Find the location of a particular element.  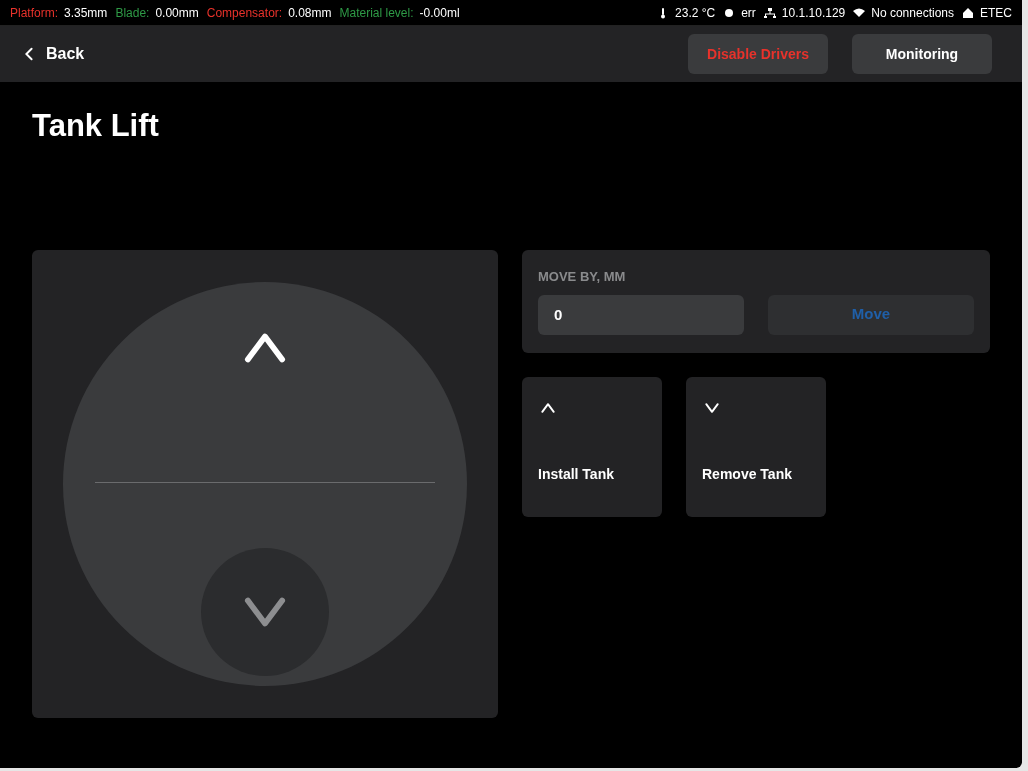

reading-label: Platform: is located at coordinates (34, 13).